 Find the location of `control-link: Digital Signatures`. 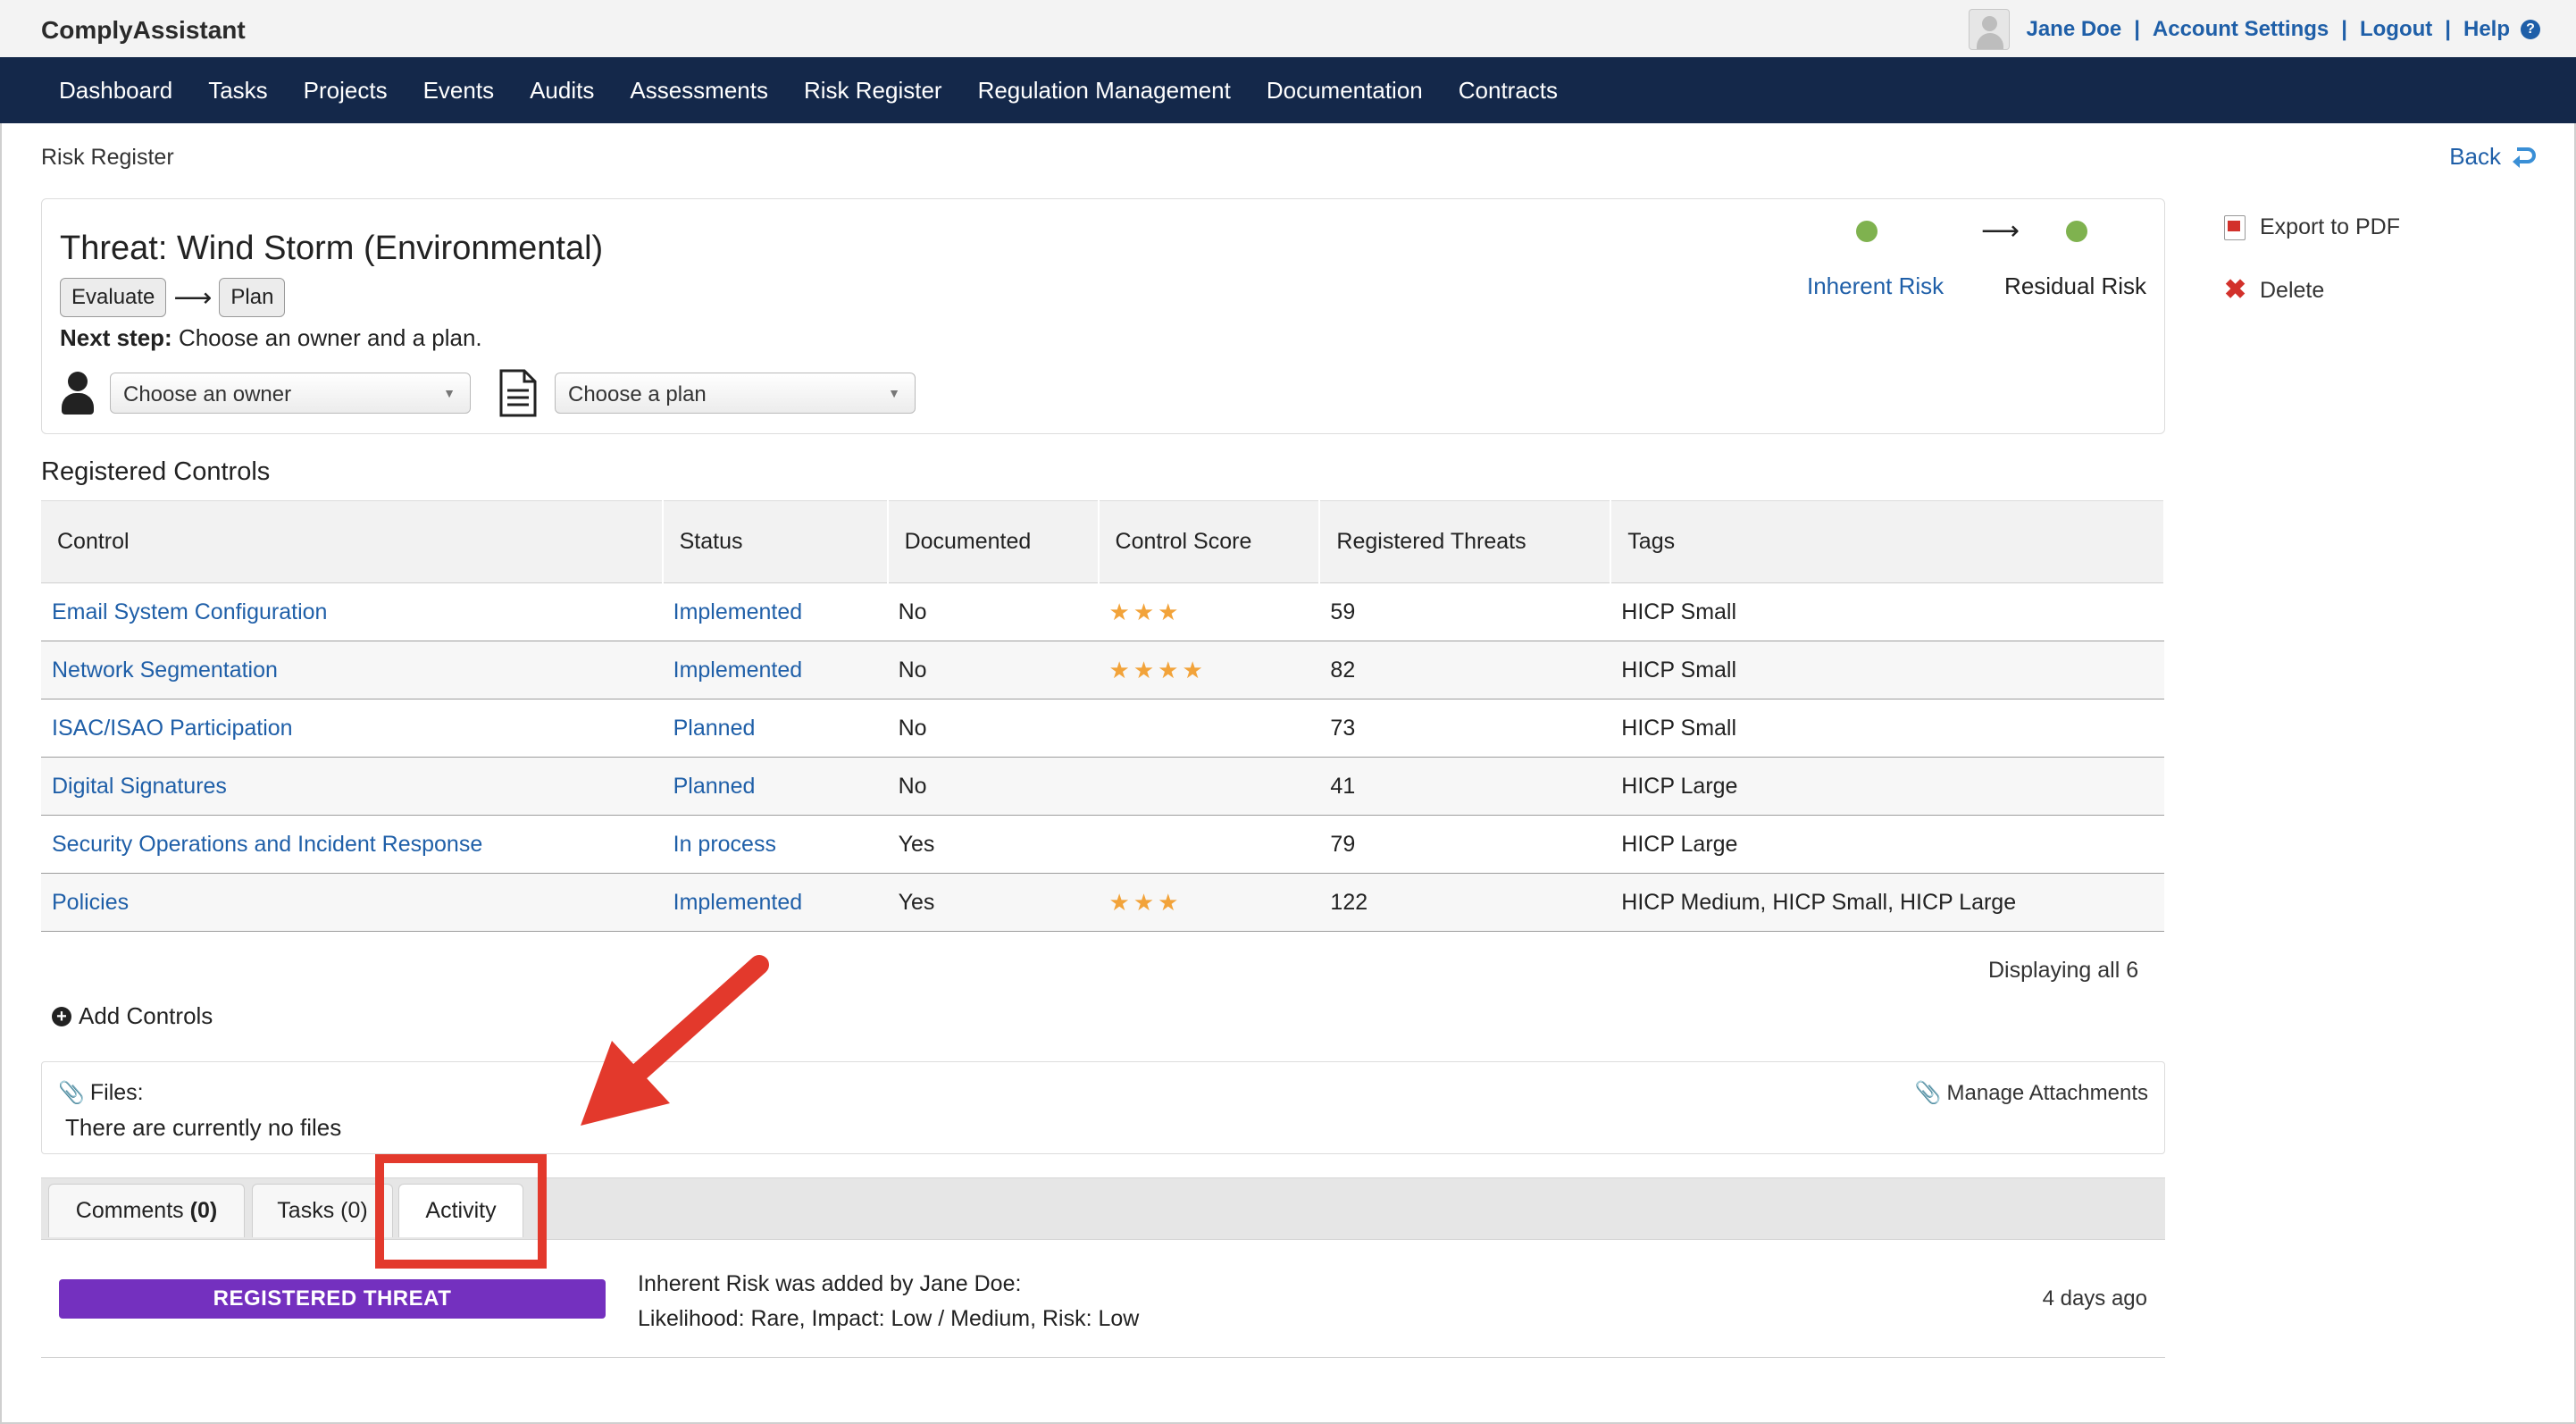

control-link: Digital Signatures is located at coordinates (140, 786).